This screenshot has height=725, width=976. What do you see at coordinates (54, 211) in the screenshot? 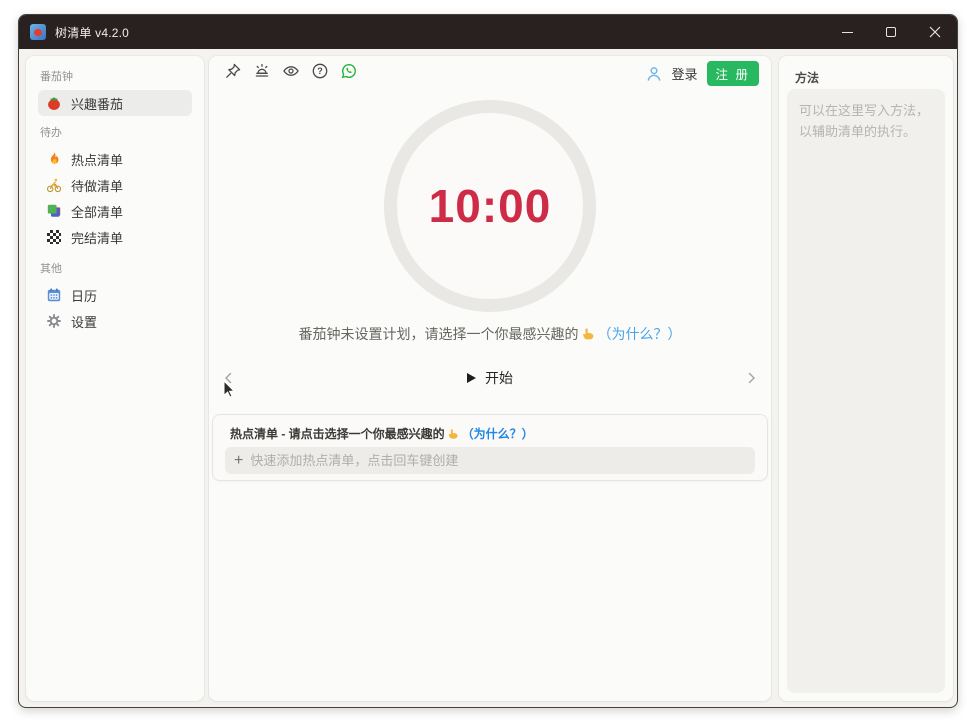
I see `stacked-squares-icon` at bounding box center [54, 211].